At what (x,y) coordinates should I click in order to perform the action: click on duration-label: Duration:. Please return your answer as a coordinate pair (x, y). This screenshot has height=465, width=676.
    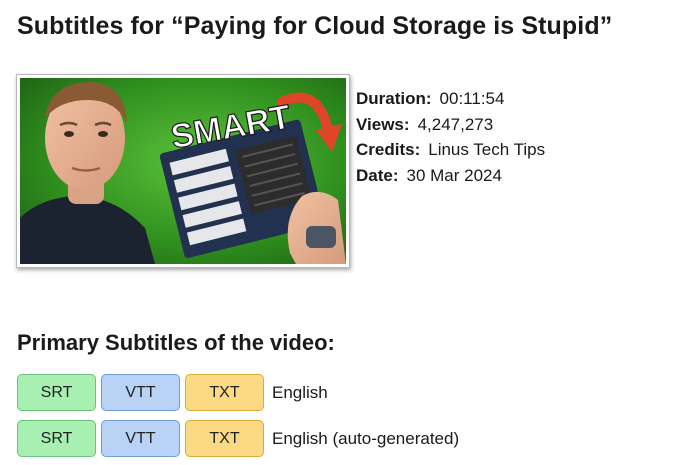
    Looking at the image, I should click on (394, 98).